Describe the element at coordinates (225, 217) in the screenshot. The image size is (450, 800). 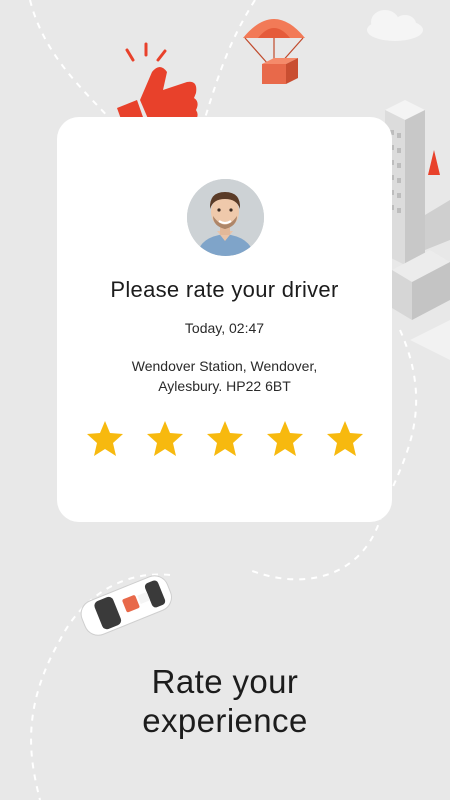
I see `driver-avatar` at that location.